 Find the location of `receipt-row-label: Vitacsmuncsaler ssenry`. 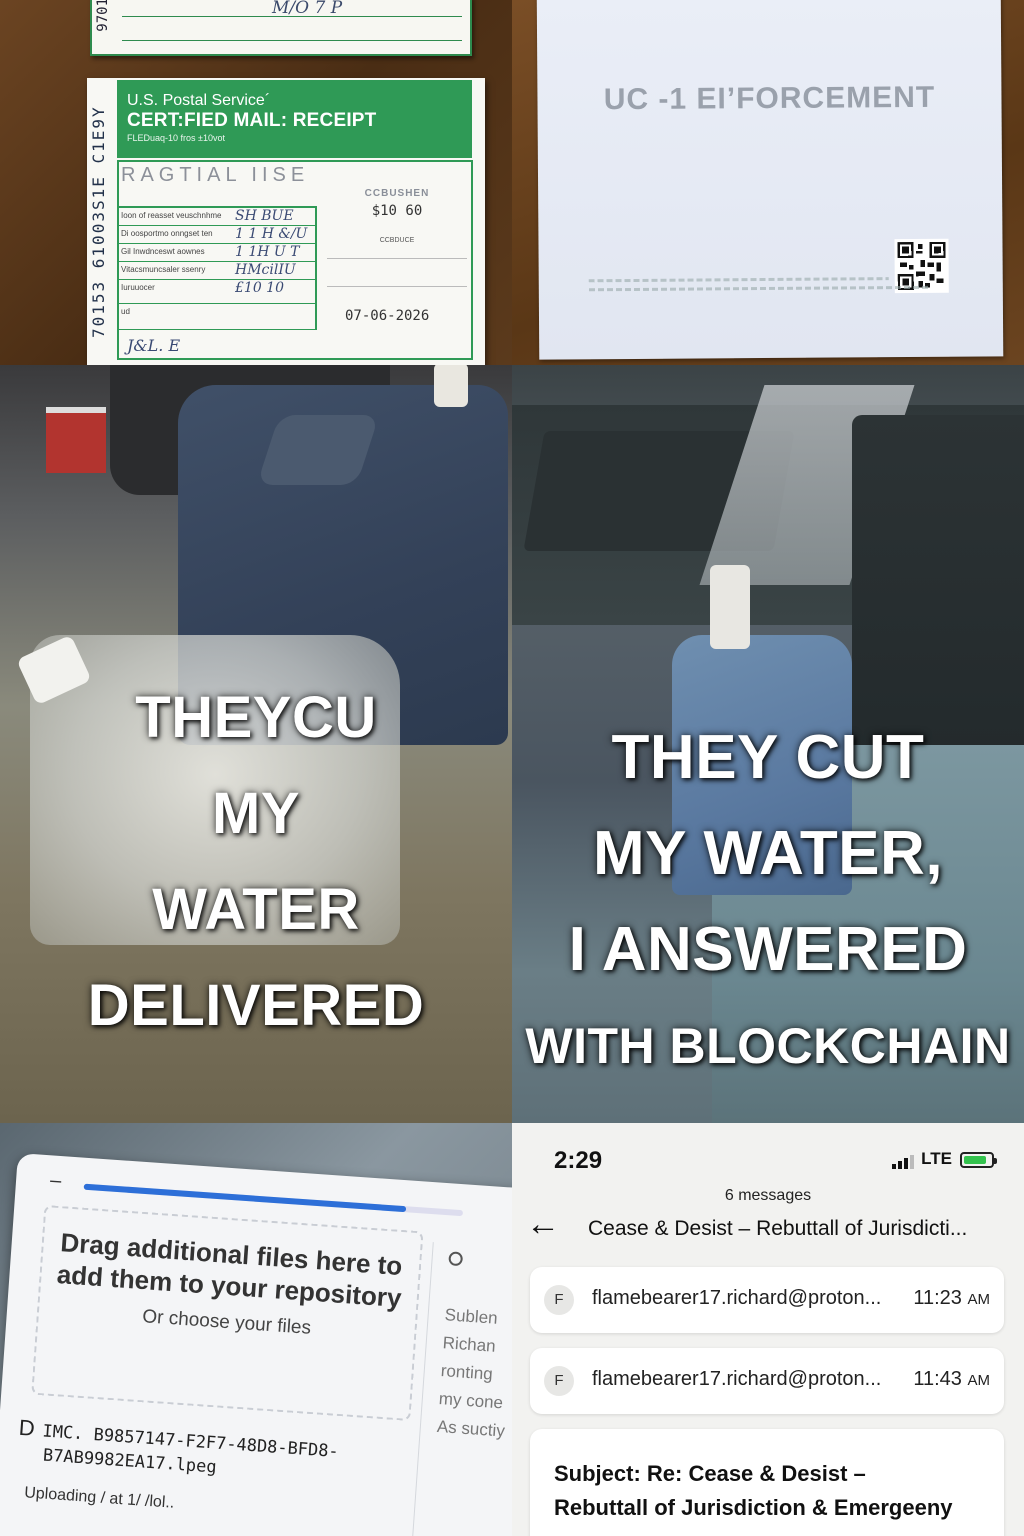

receipt-row-label: Vitacsmuncsaler ssenry is located at coordinates (163, 269).